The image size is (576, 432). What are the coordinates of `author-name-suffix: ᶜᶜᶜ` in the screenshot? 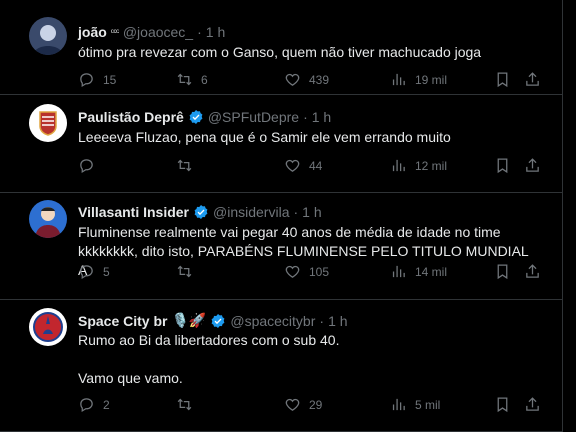 It's located at (115, 32).